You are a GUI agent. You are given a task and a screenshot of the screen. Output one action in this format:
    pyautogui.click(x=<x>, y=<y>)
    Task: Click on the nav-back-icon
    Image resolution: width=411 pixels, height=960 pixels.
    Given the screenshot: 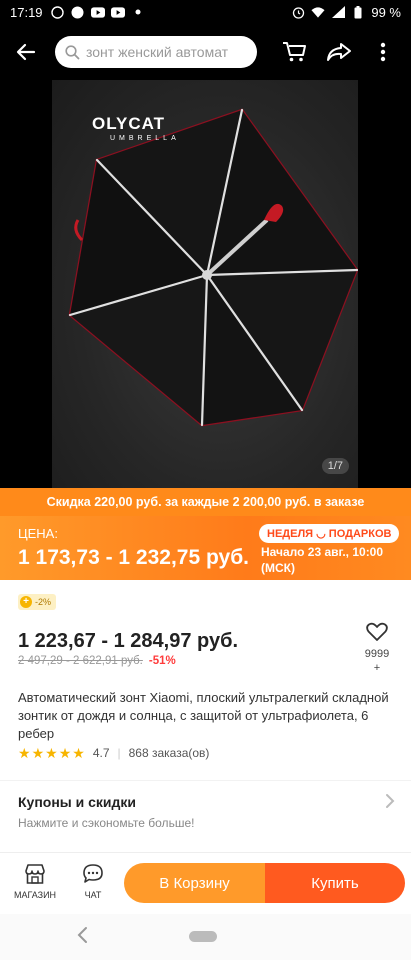 What is the action you would take?
    pyautogui.click(x=82, y=935)
    